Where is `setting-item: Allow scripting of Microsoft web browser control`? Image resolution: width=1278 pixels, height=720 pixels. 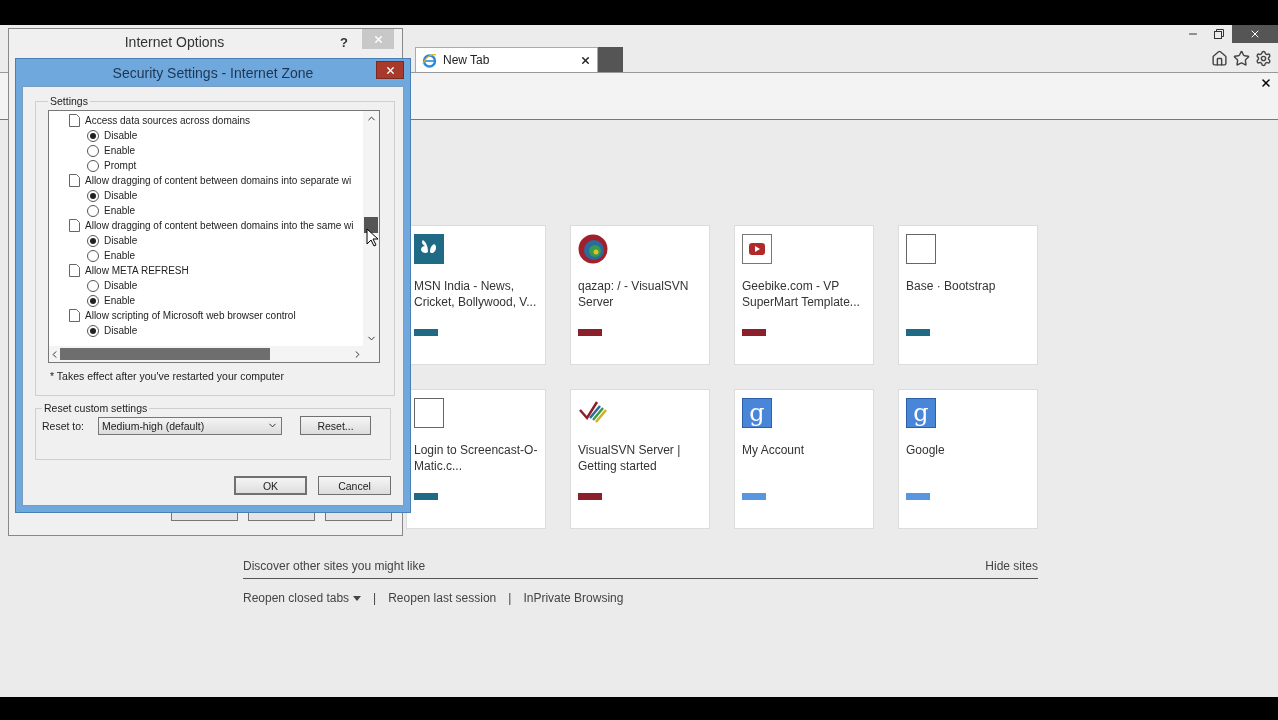 setting-item: Allow scripting of Microsoft web browser control is located at coordinates (182, 315).